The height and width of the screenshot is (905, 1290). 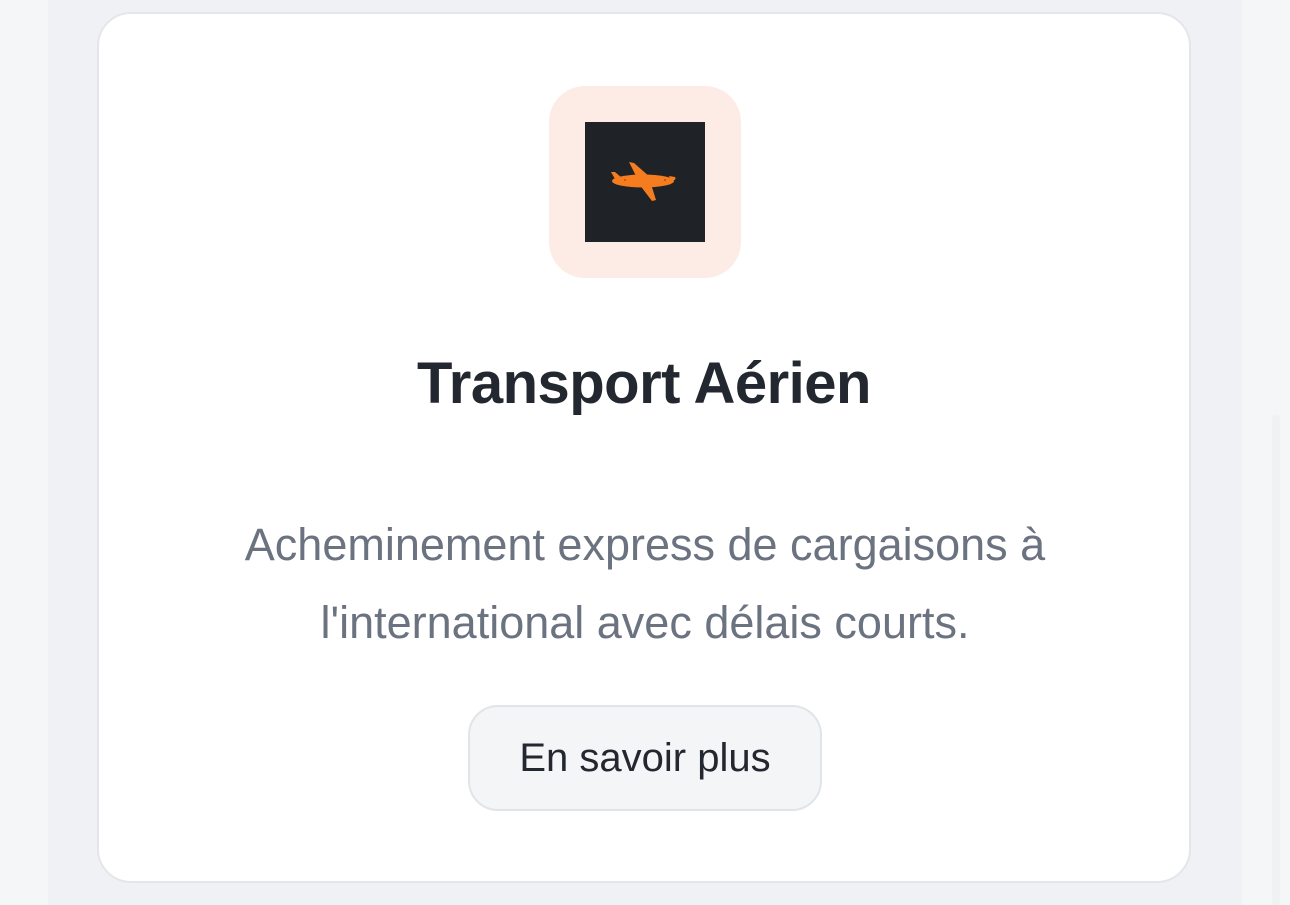 I want to click on service-title: Transport Aérien, so click(x=644, y=383).